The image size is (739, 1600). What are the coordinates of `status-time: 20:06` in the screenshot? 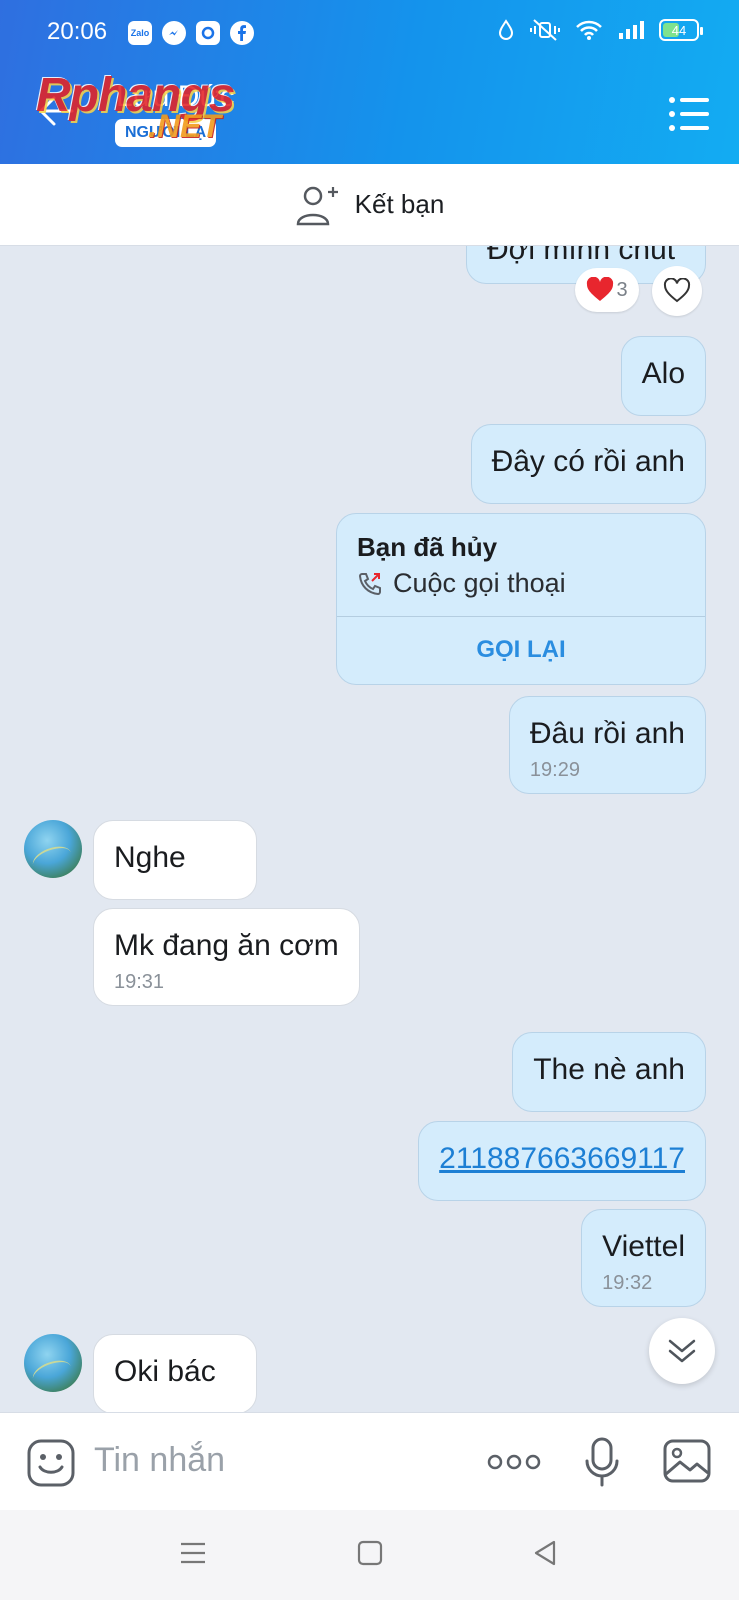 It's located at (77, 31).